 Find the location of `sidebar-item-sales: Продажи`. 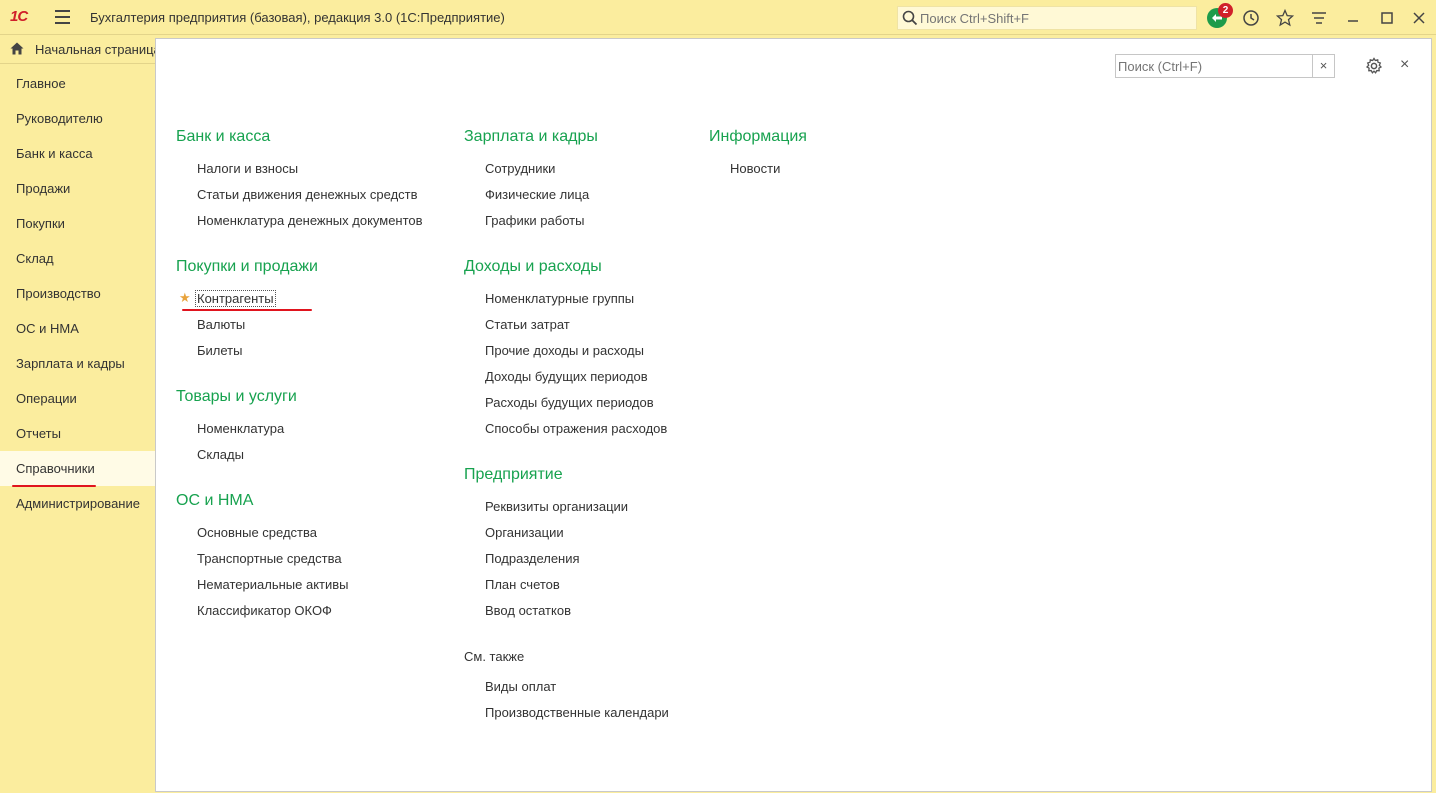

sidebar-item-sales: Продажи is located at coordinates (77, 188).